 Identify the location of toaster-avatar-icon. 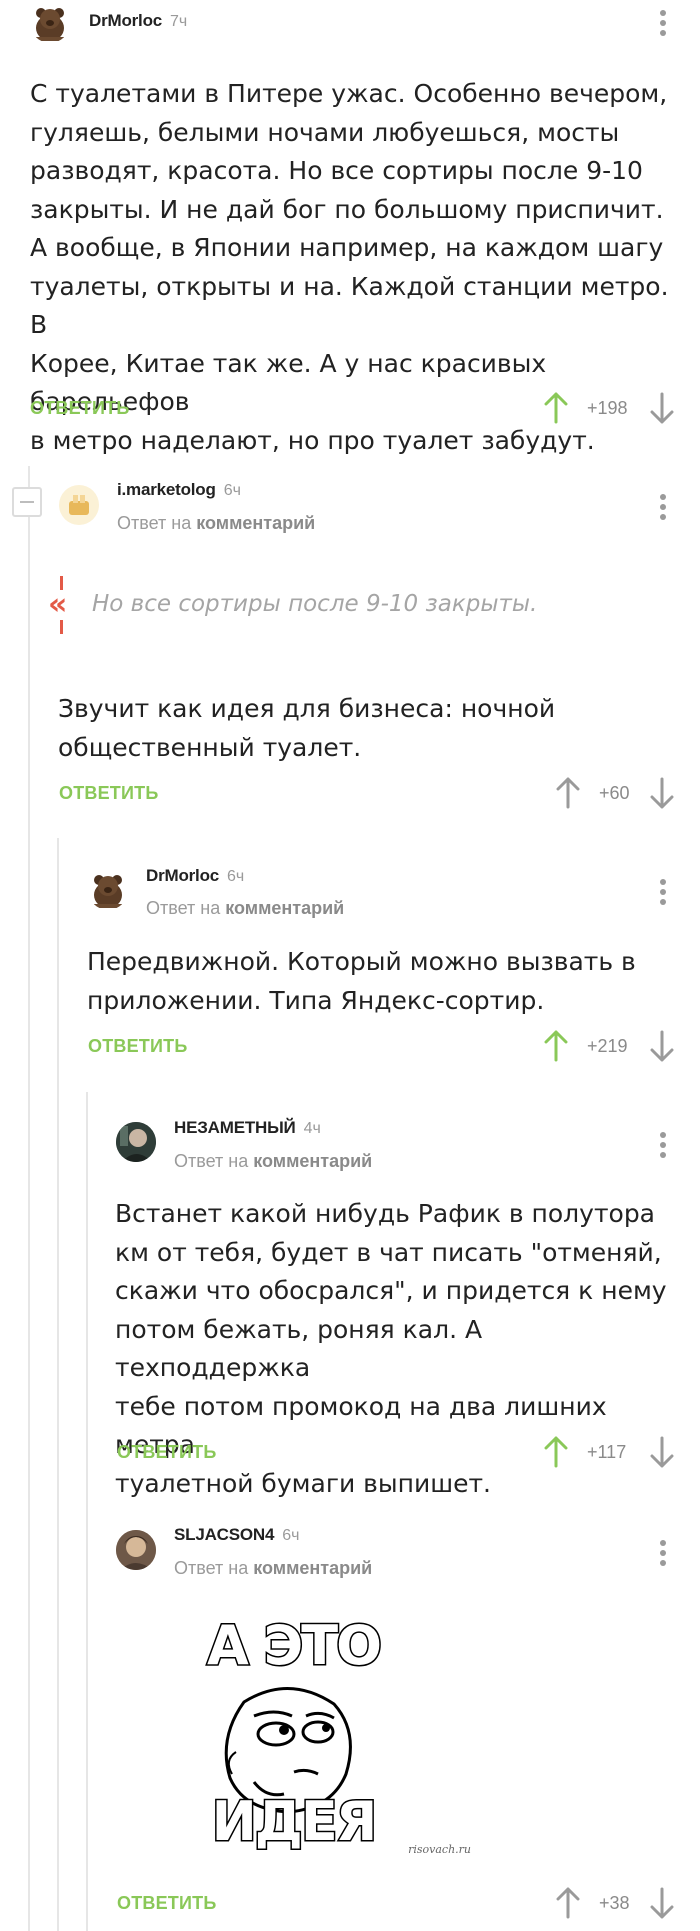
(79, 505).